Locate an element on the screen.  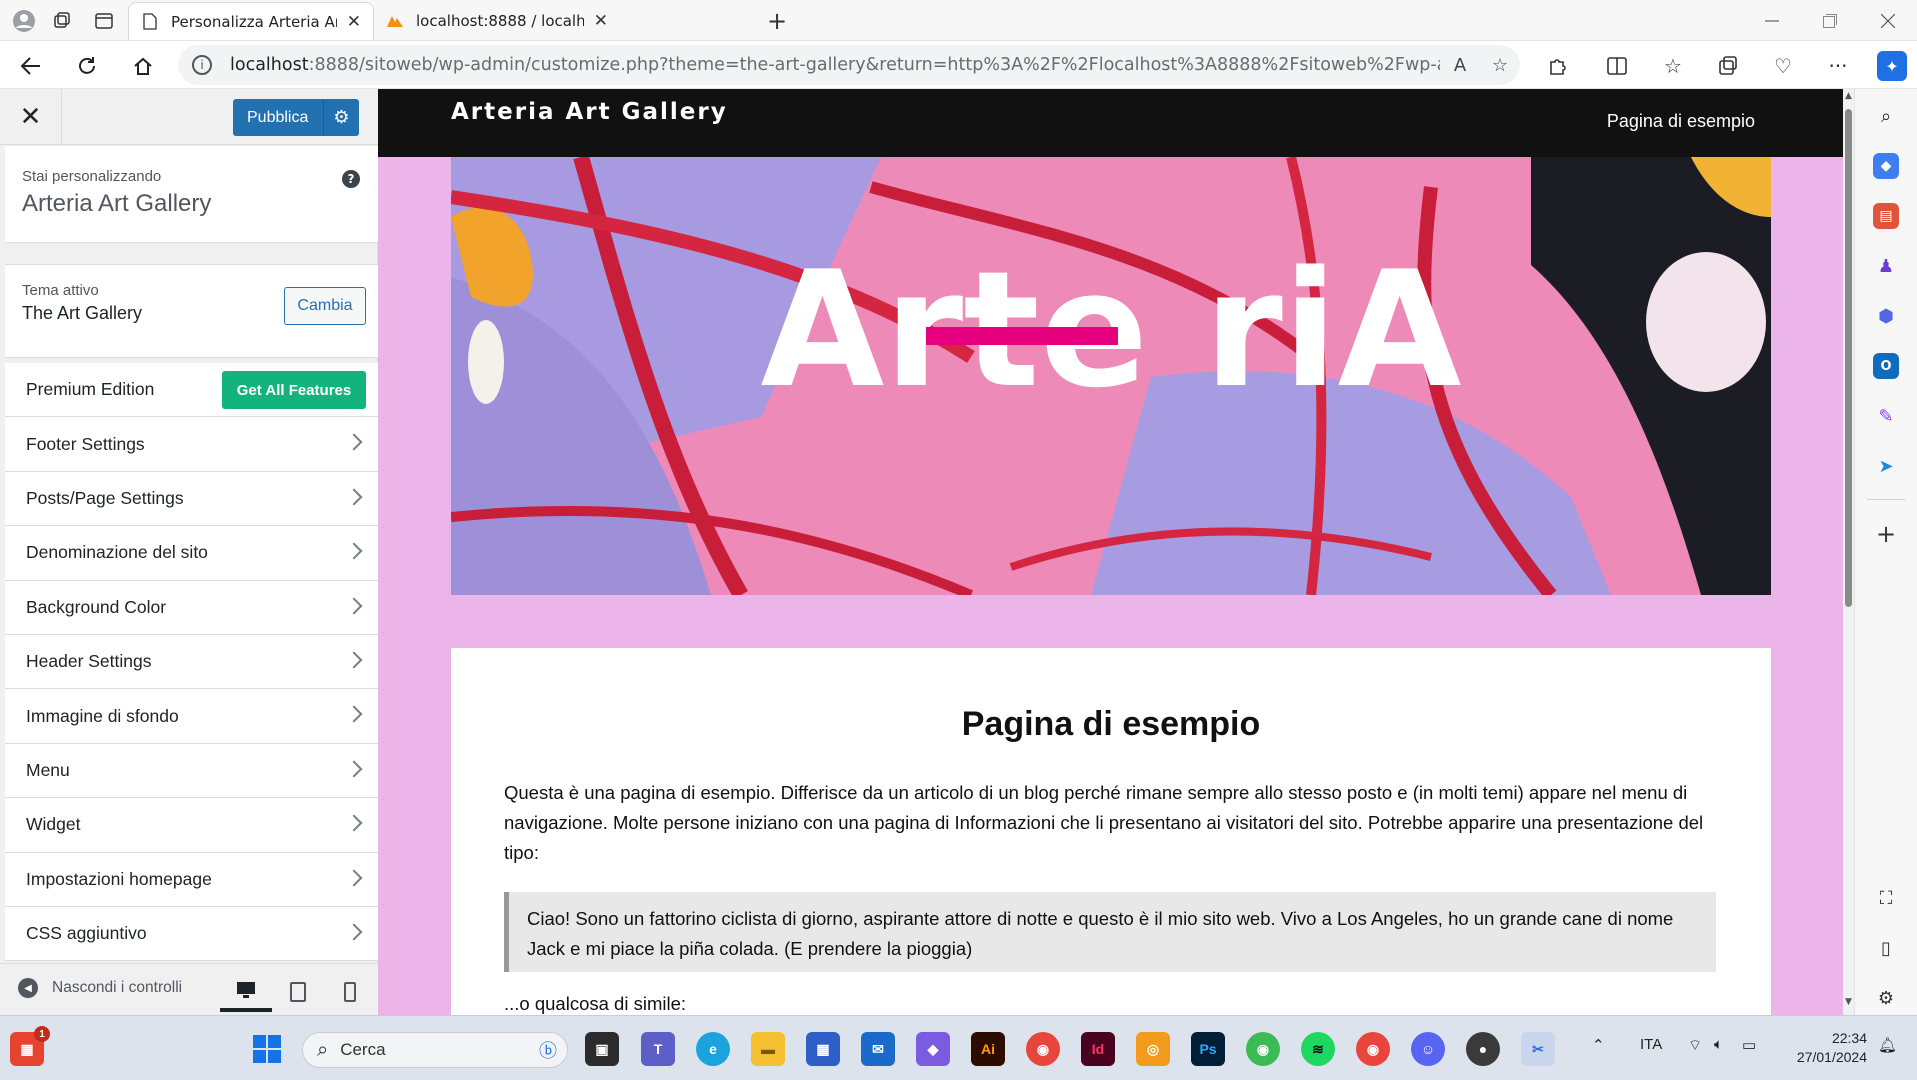
photoshop-icon: Ps is located at coordinates (1208, 1049).